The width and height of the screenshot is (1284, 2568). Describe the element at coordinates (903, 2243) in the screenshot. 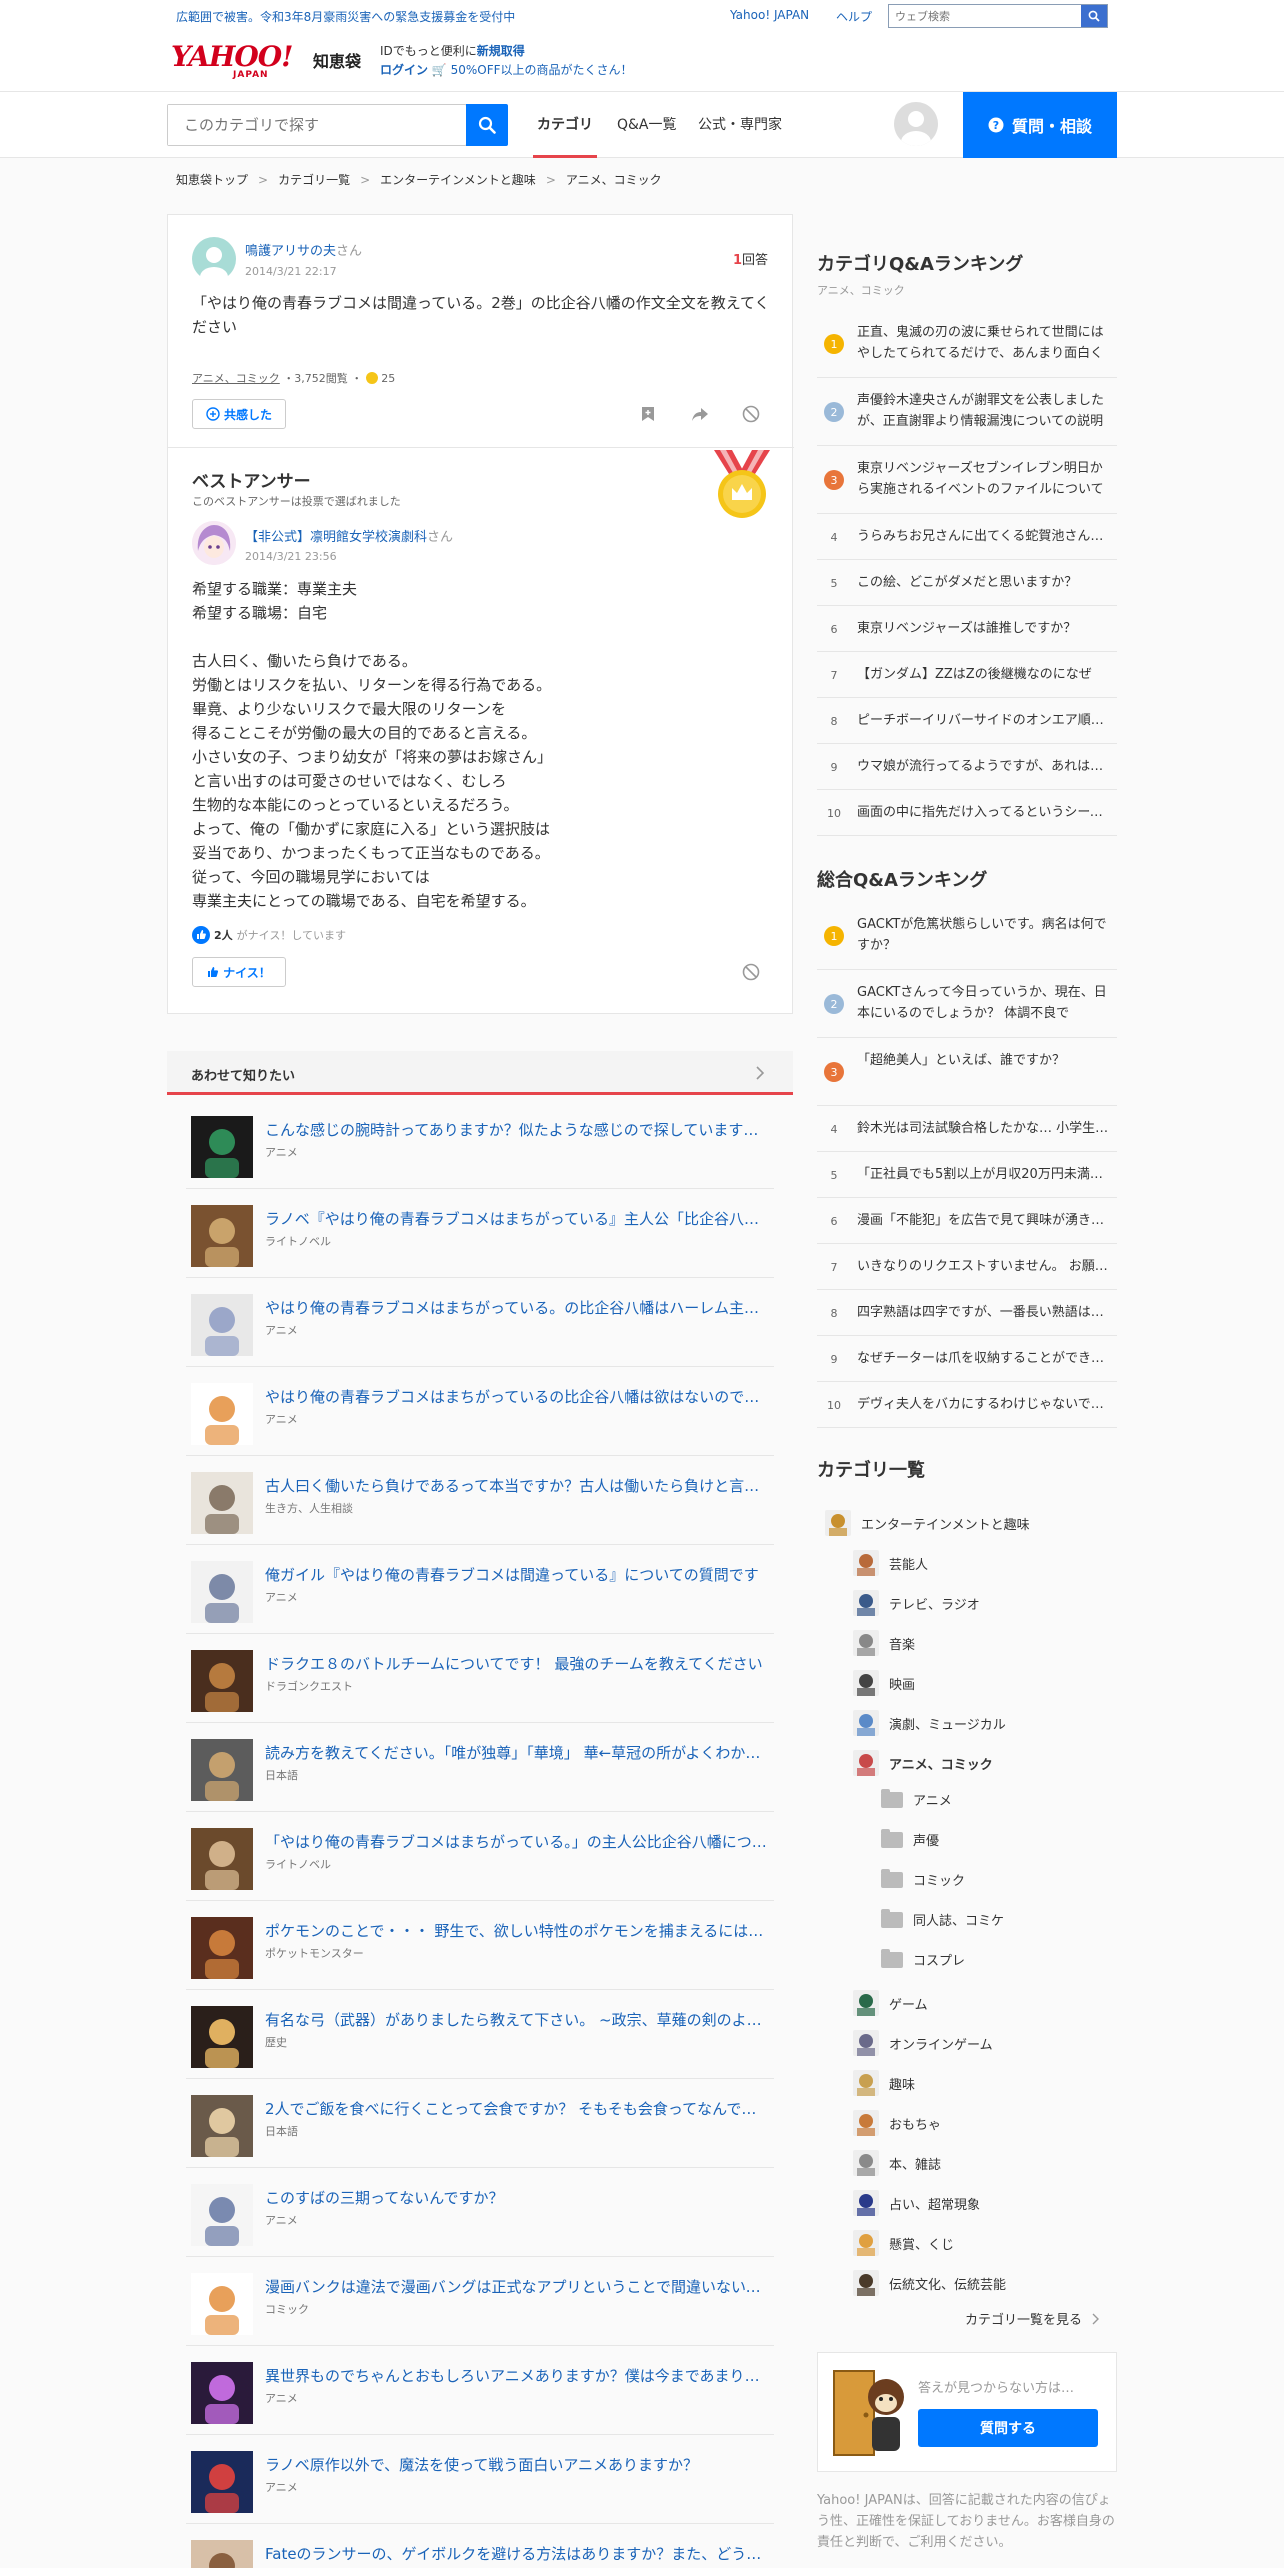

I see `category-item: 懸賞、くじ` at that location.